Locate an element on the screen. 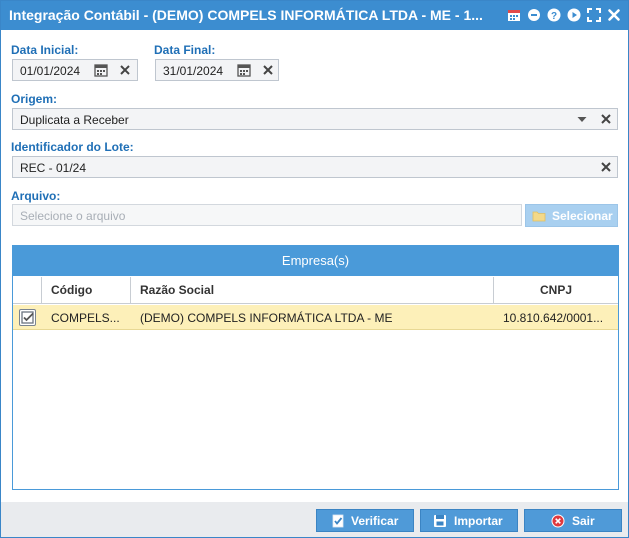 The width and height of the screenshot is (629, 538). arquivo-placeholder: Selecione o arquivo is located at coordinates (73, 216).